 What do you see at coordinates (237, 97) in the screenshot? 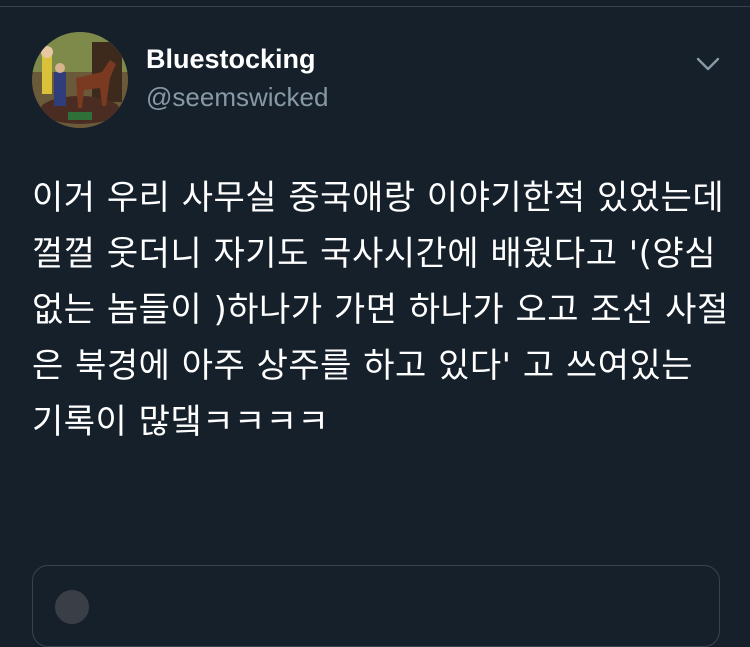
I see `user-handle: @seemswicked` at bounding box center [237, 97].